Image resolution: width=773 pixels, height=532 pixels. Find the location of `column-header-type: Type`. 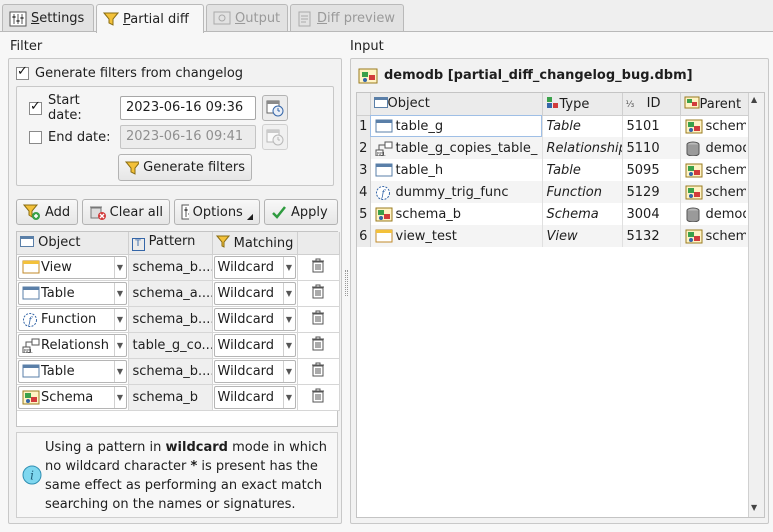

column-header-type: Type is located at coordinates (582, 104).